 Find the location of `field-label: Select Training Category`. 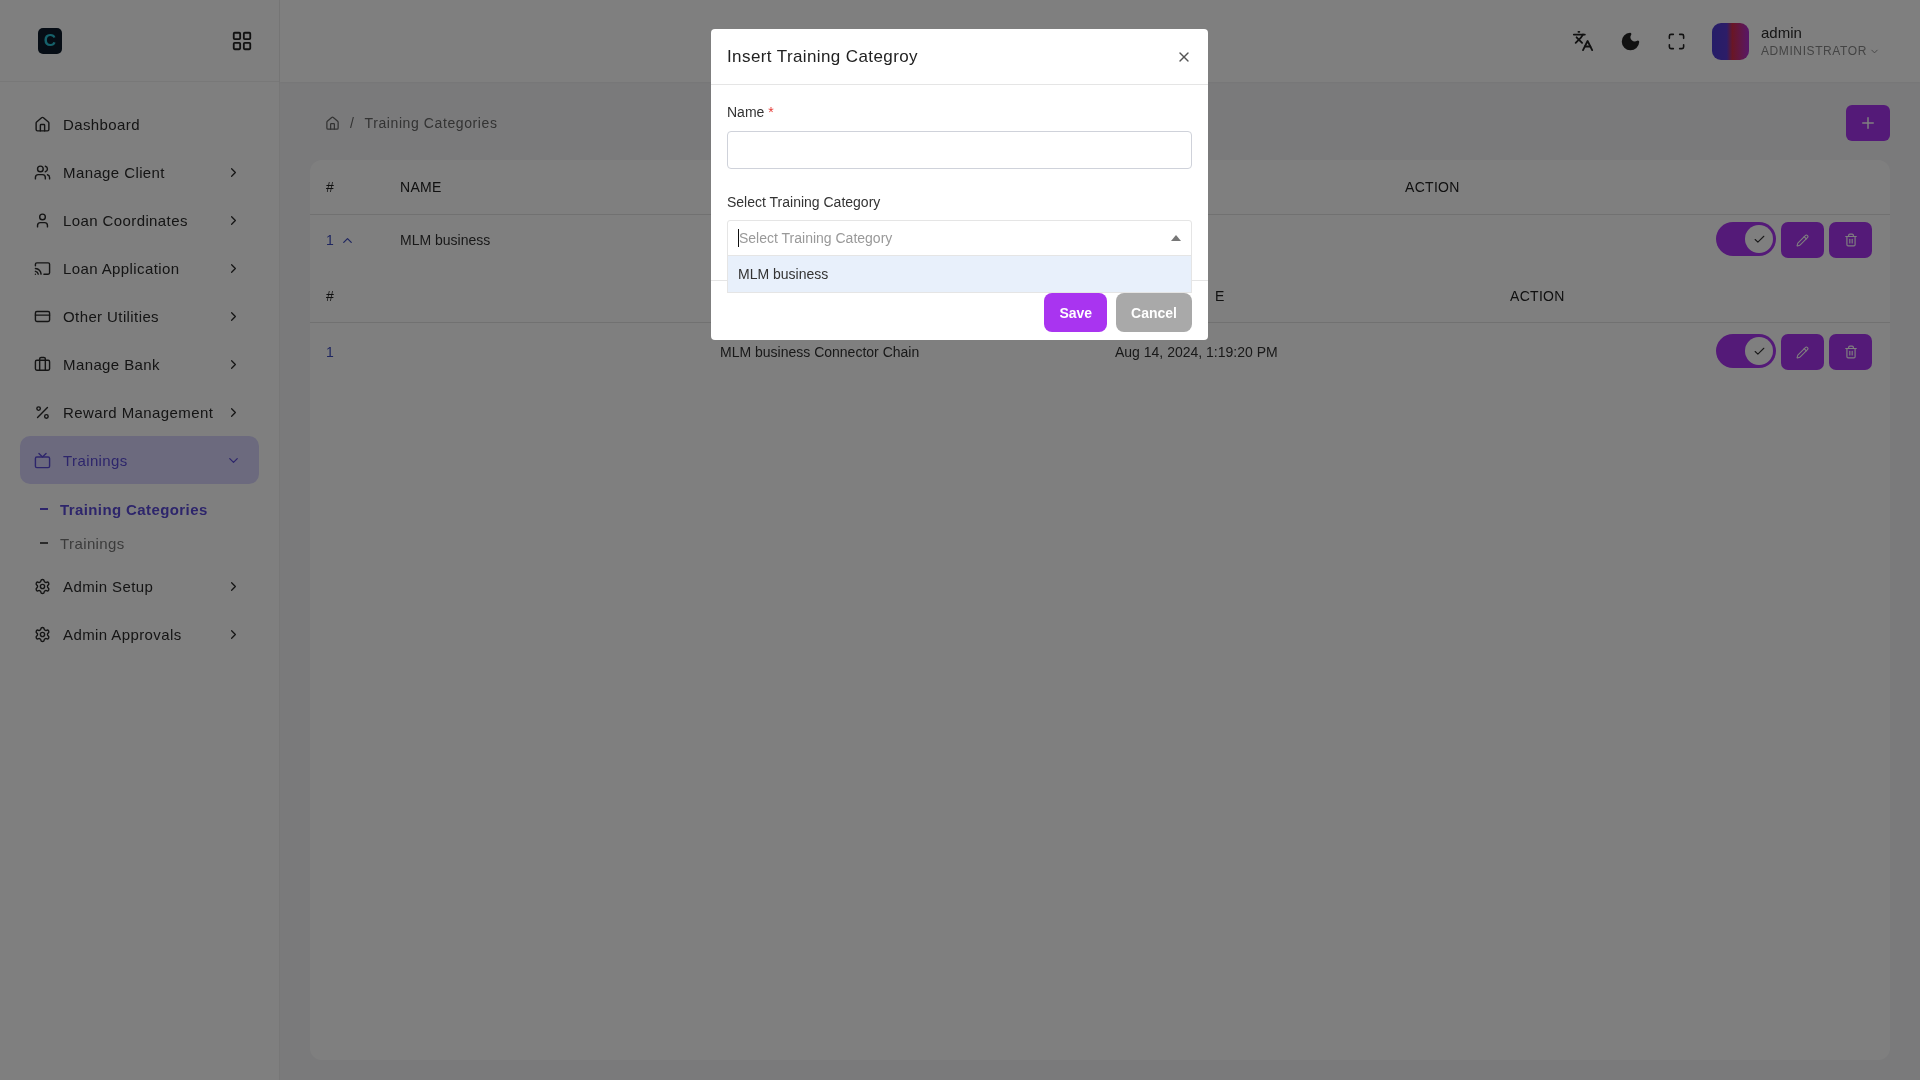

field-label: Select Training Category is located at coordinates (804, 202).